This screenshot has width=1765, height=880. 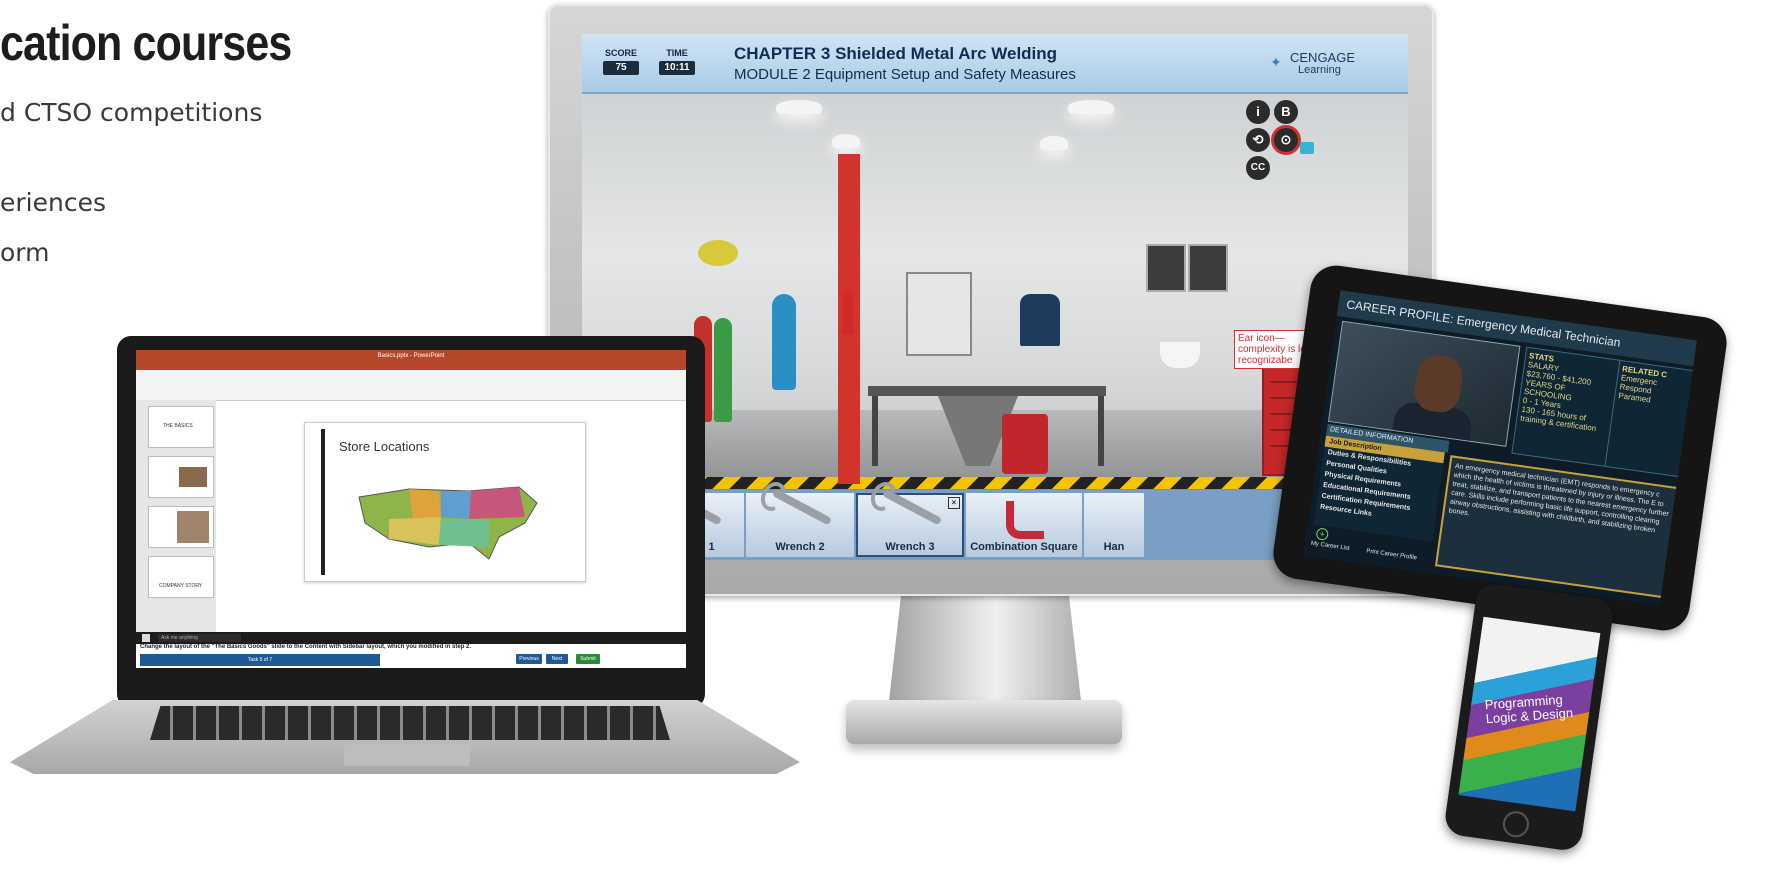 I want to click on gas-cylinder-blue, so click(x=784, y=342).